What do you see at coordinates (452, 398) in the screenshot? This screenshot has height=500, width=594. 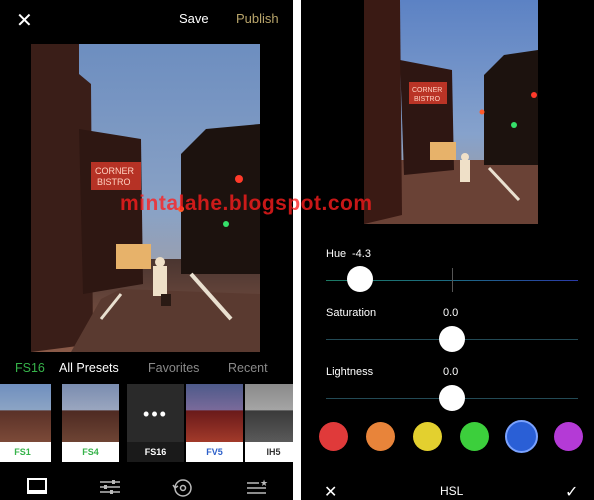 I see `lightness-slider-knob` at bounding box center [452, 398].